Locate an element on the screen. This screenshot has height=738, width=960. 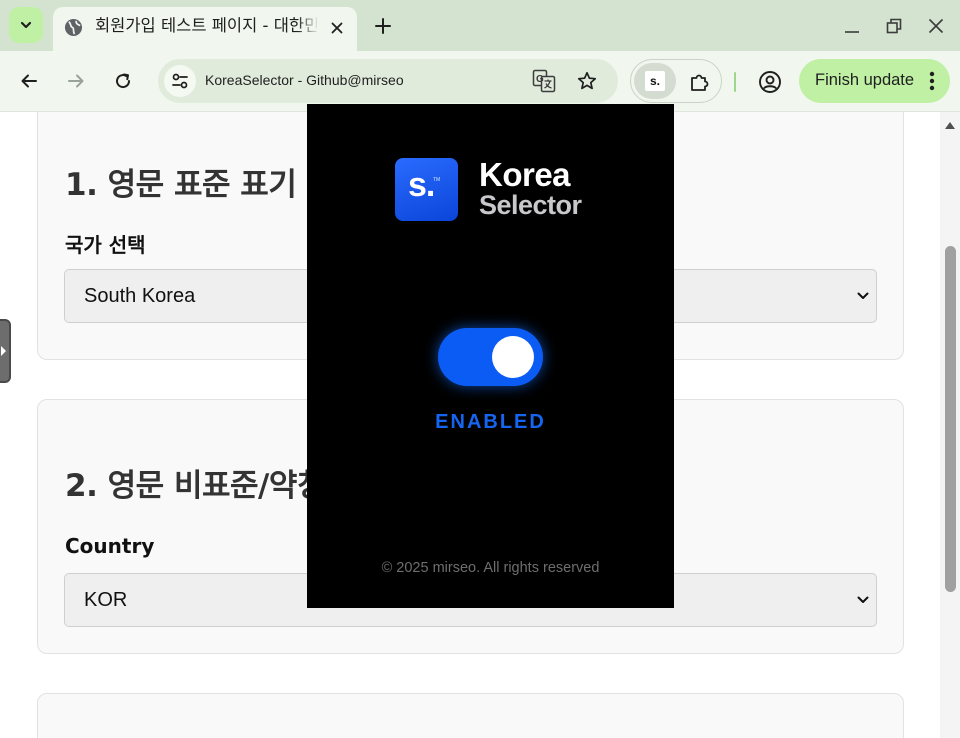
chevron-right-icon is located at coordinates (3, 351).